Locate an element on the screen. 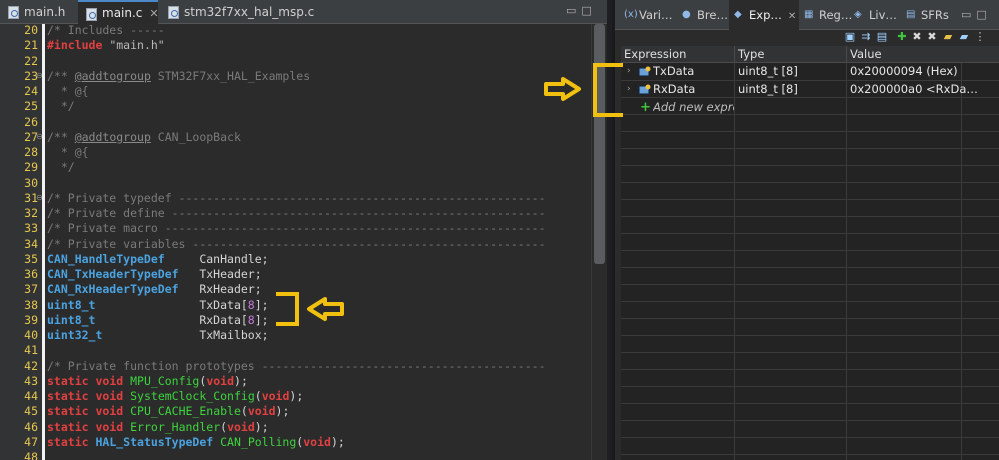 The height and width of the screenshot is (460, 999). add-expression-icon: ✚ is located at coordinates (902, 37).